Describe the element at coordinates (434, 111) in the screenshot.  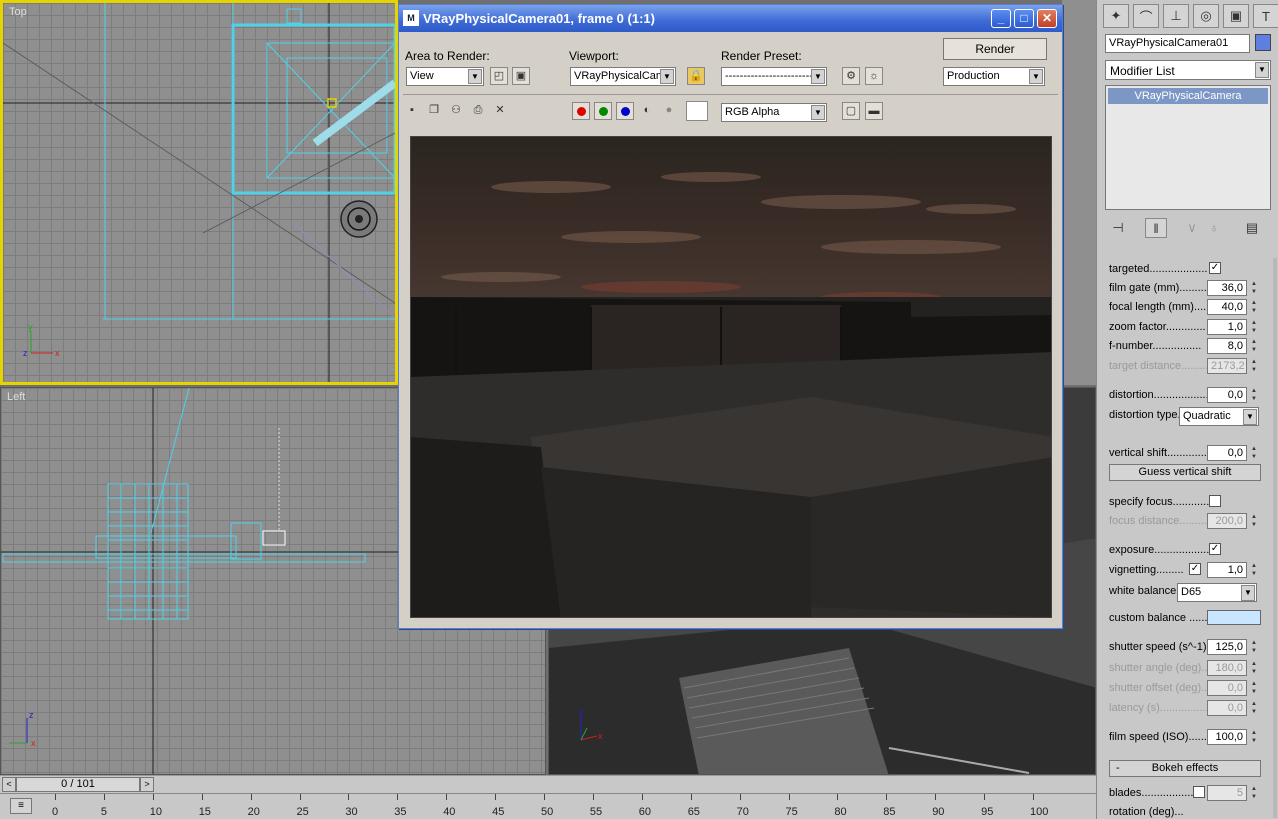
I see `copy-image-icon: ❐` at that location.